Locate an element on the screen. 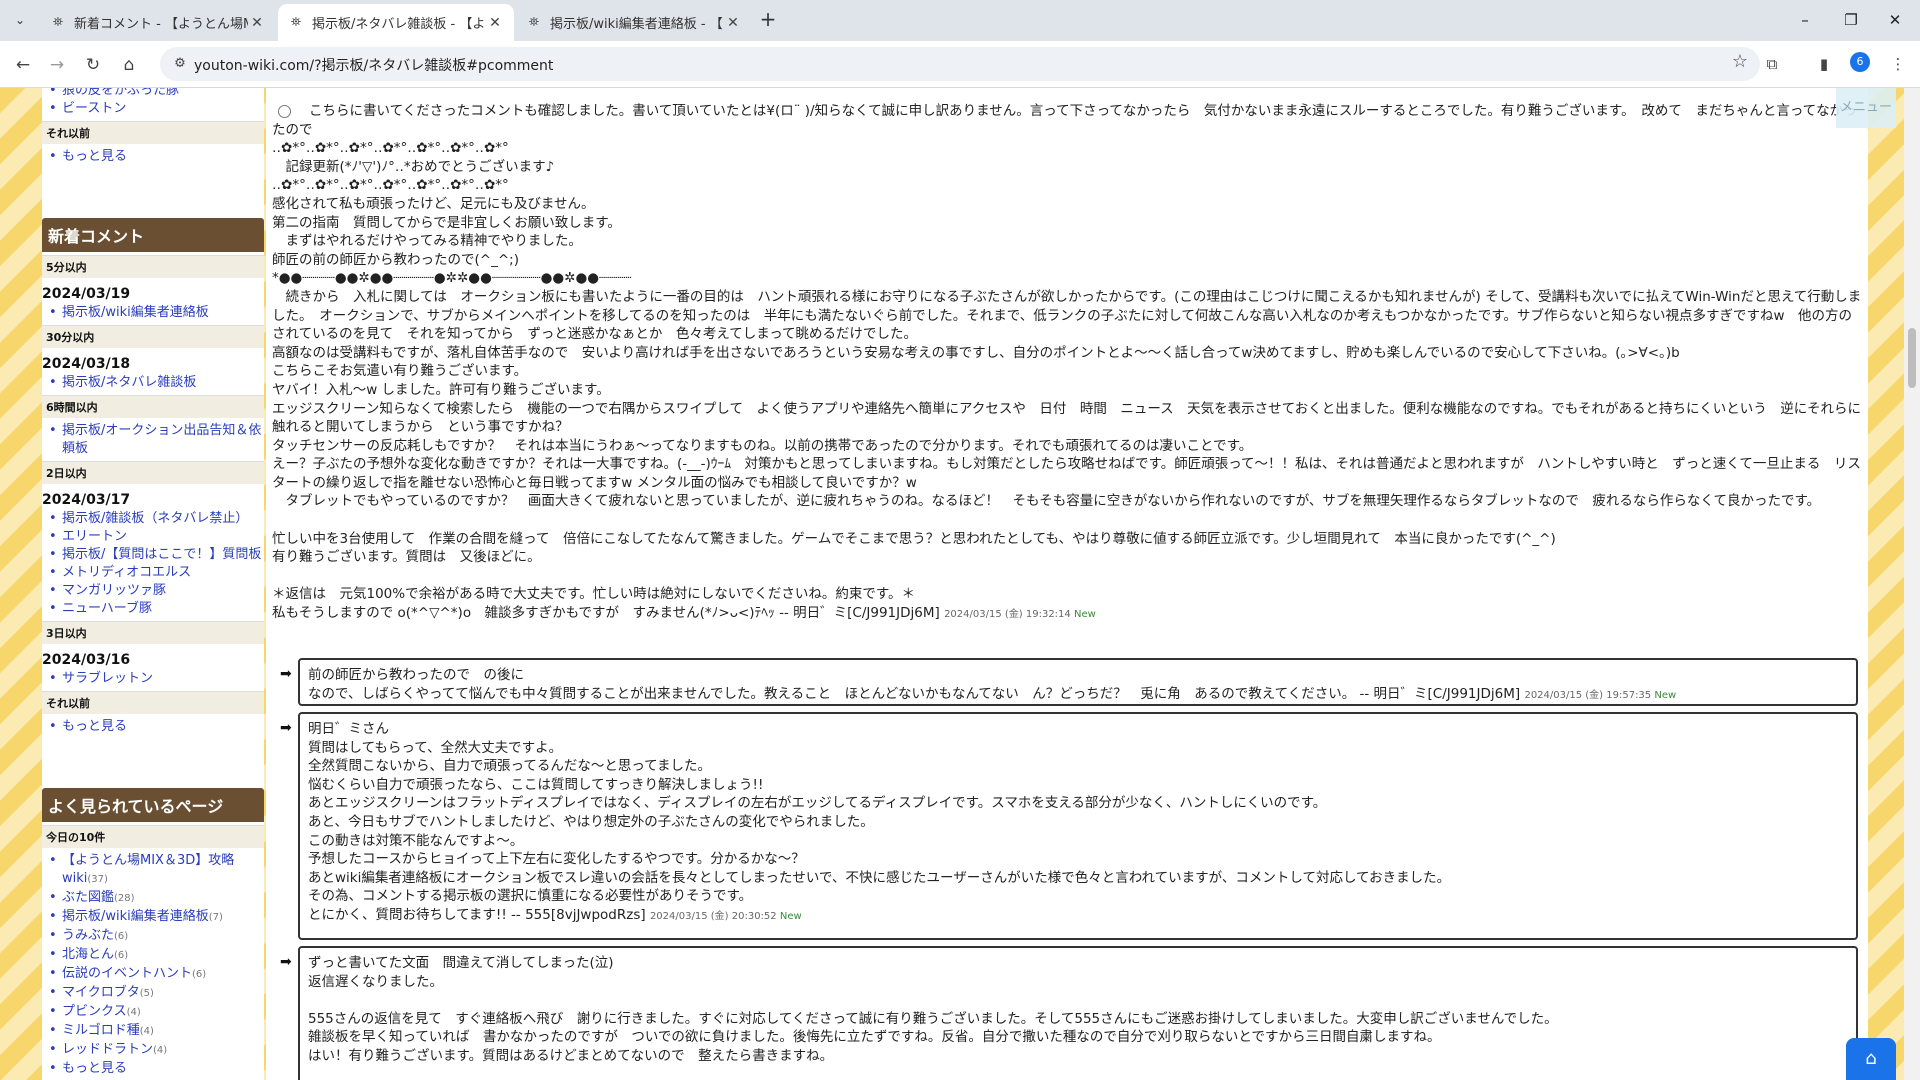 This screenshot has width=1920, height=1080. reply-radio is located at coordinates (284, 111).